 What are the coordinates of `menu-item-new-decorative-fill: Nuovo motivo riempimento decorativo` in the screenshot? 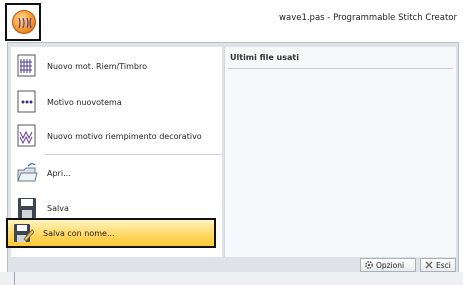 It's located at (116, 136).